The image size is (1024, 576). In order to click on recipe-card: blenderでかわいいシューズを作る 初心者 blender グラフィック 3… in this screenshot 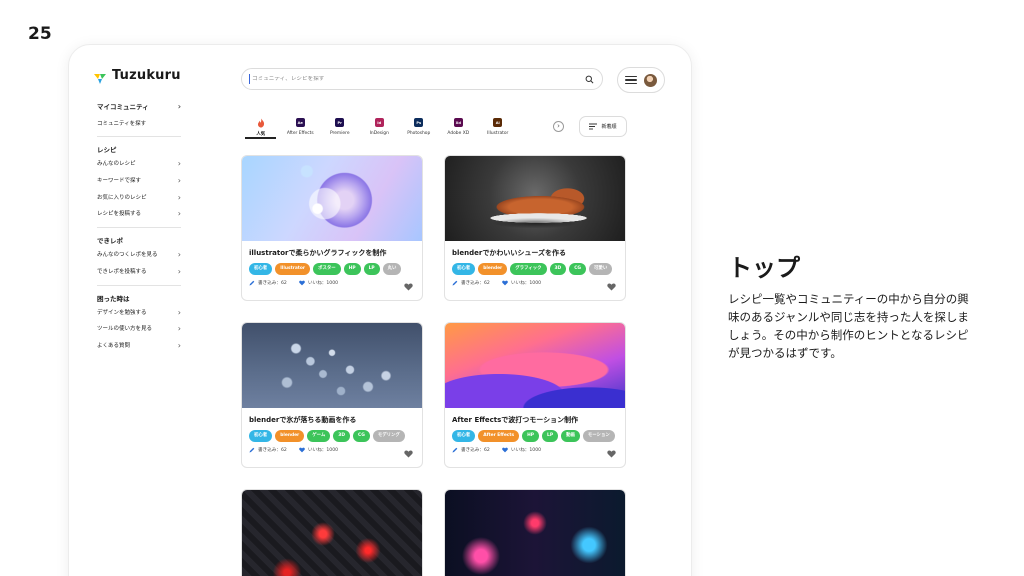, I will do `click(535, 228)`.